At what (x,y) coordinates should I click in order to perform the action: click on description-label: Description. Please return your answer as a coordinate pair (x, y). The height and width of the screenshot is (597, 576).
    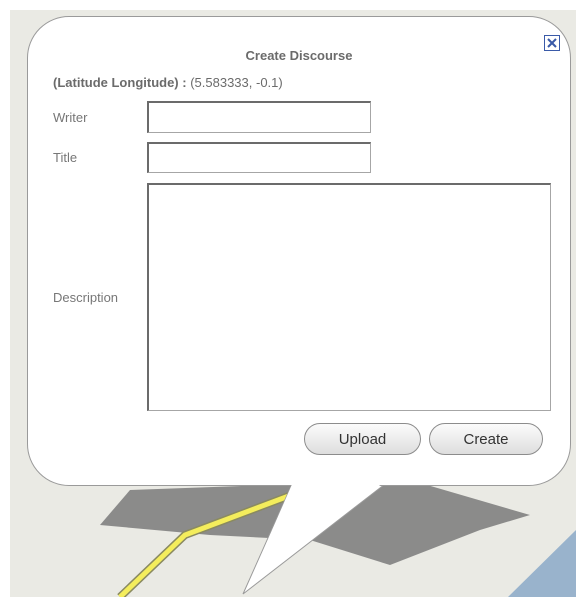
    Looking at the image, I should click on (86, 297).